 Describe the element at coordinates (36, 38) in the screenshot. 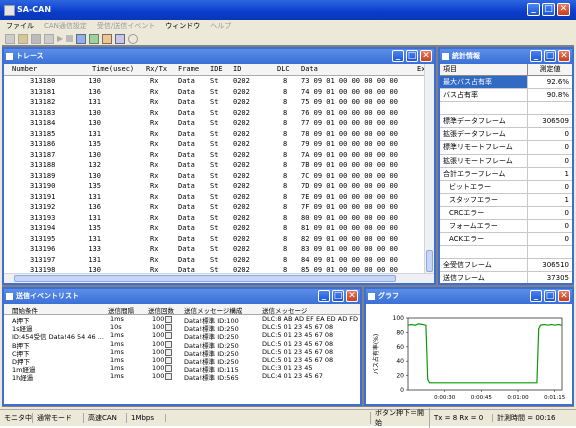

I see `save-icon` at that location.